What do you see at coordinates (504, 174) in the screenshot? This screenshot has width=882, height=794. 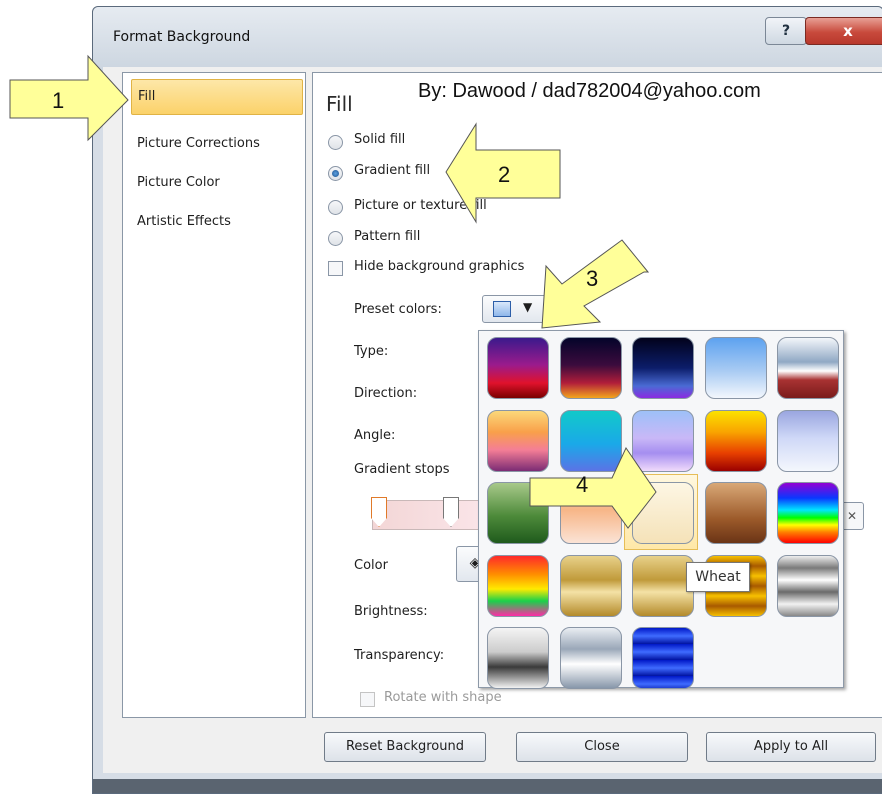 I see `callout-number-2: 2` at bounding box center [504, 174].